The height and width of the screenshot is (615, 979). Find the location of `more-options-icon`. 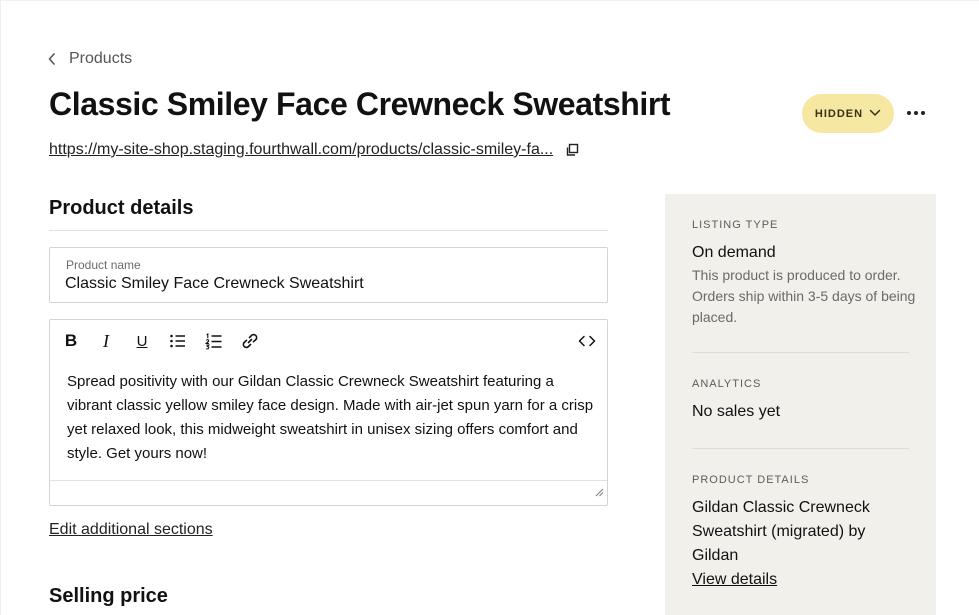

more-options-icon is located at coordinates (916, 113).